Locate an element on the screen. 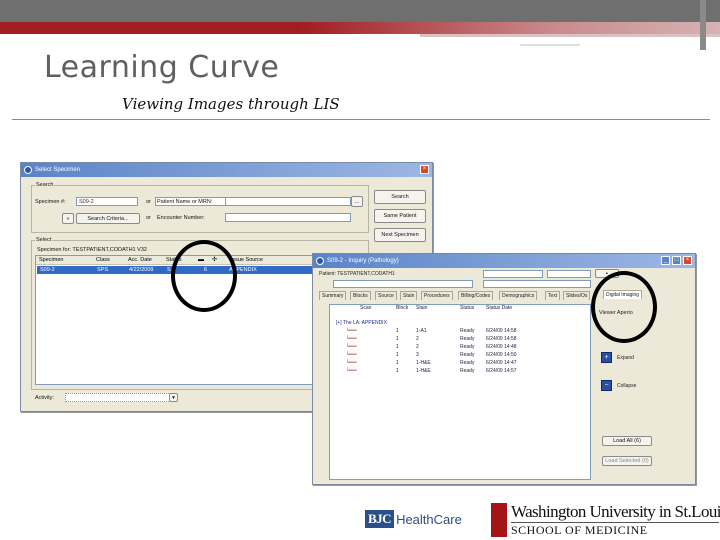  collapse-icon: − is located at coordinates (606, 385).